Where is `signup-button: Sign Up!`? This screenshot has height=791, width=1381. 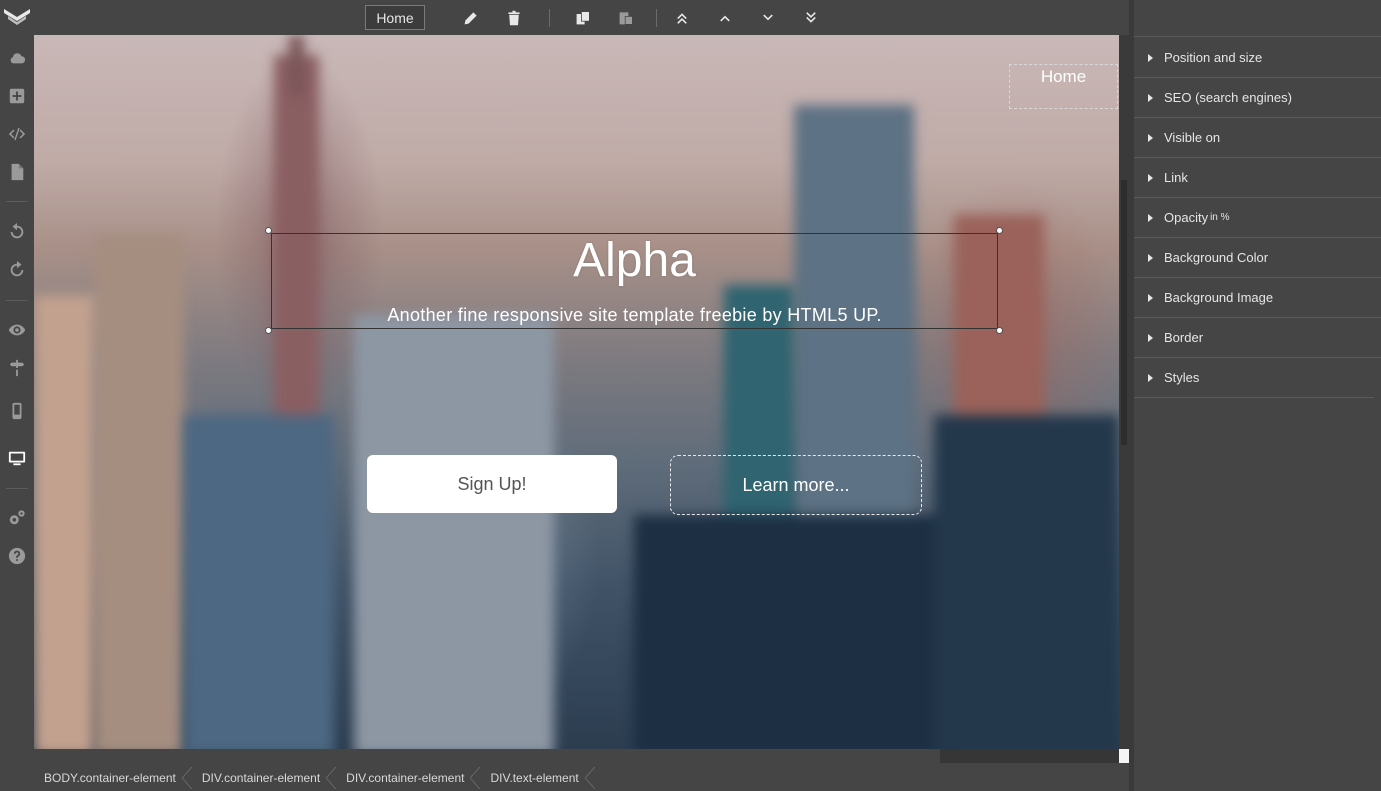
signup-button: Sign Up! is located at coordinates (492, 484).